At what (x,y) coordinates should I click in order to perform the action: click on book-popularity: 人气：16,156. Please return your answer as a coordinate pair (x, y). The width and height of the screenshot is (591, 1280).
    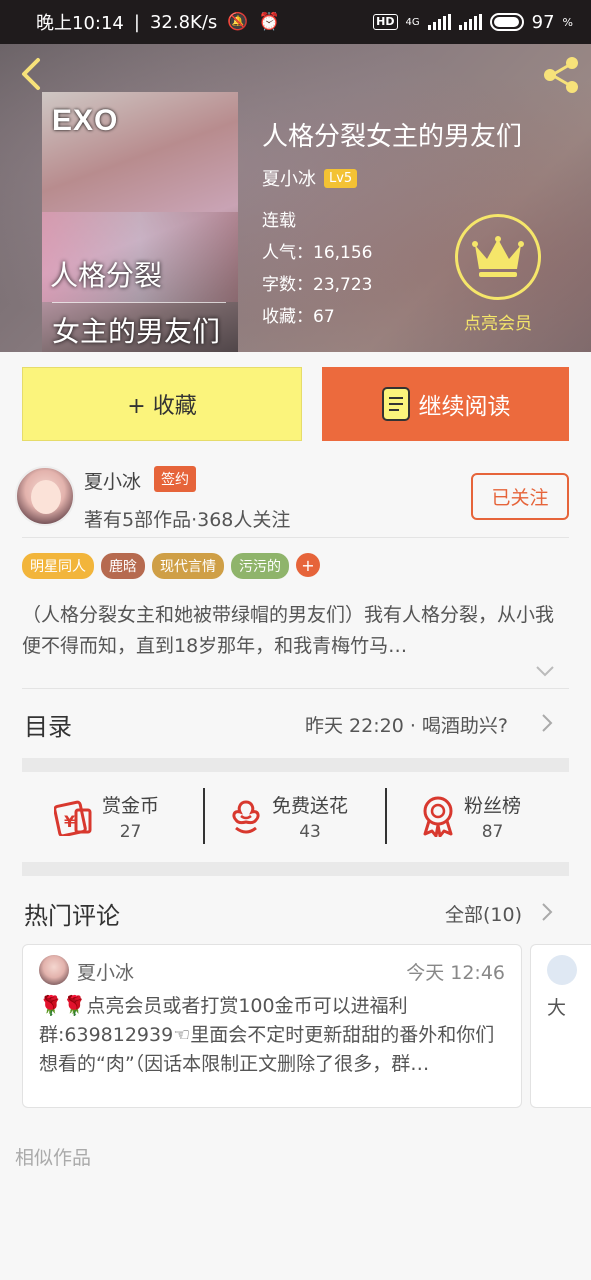
    Looking at the image, I should click on (317, 253).